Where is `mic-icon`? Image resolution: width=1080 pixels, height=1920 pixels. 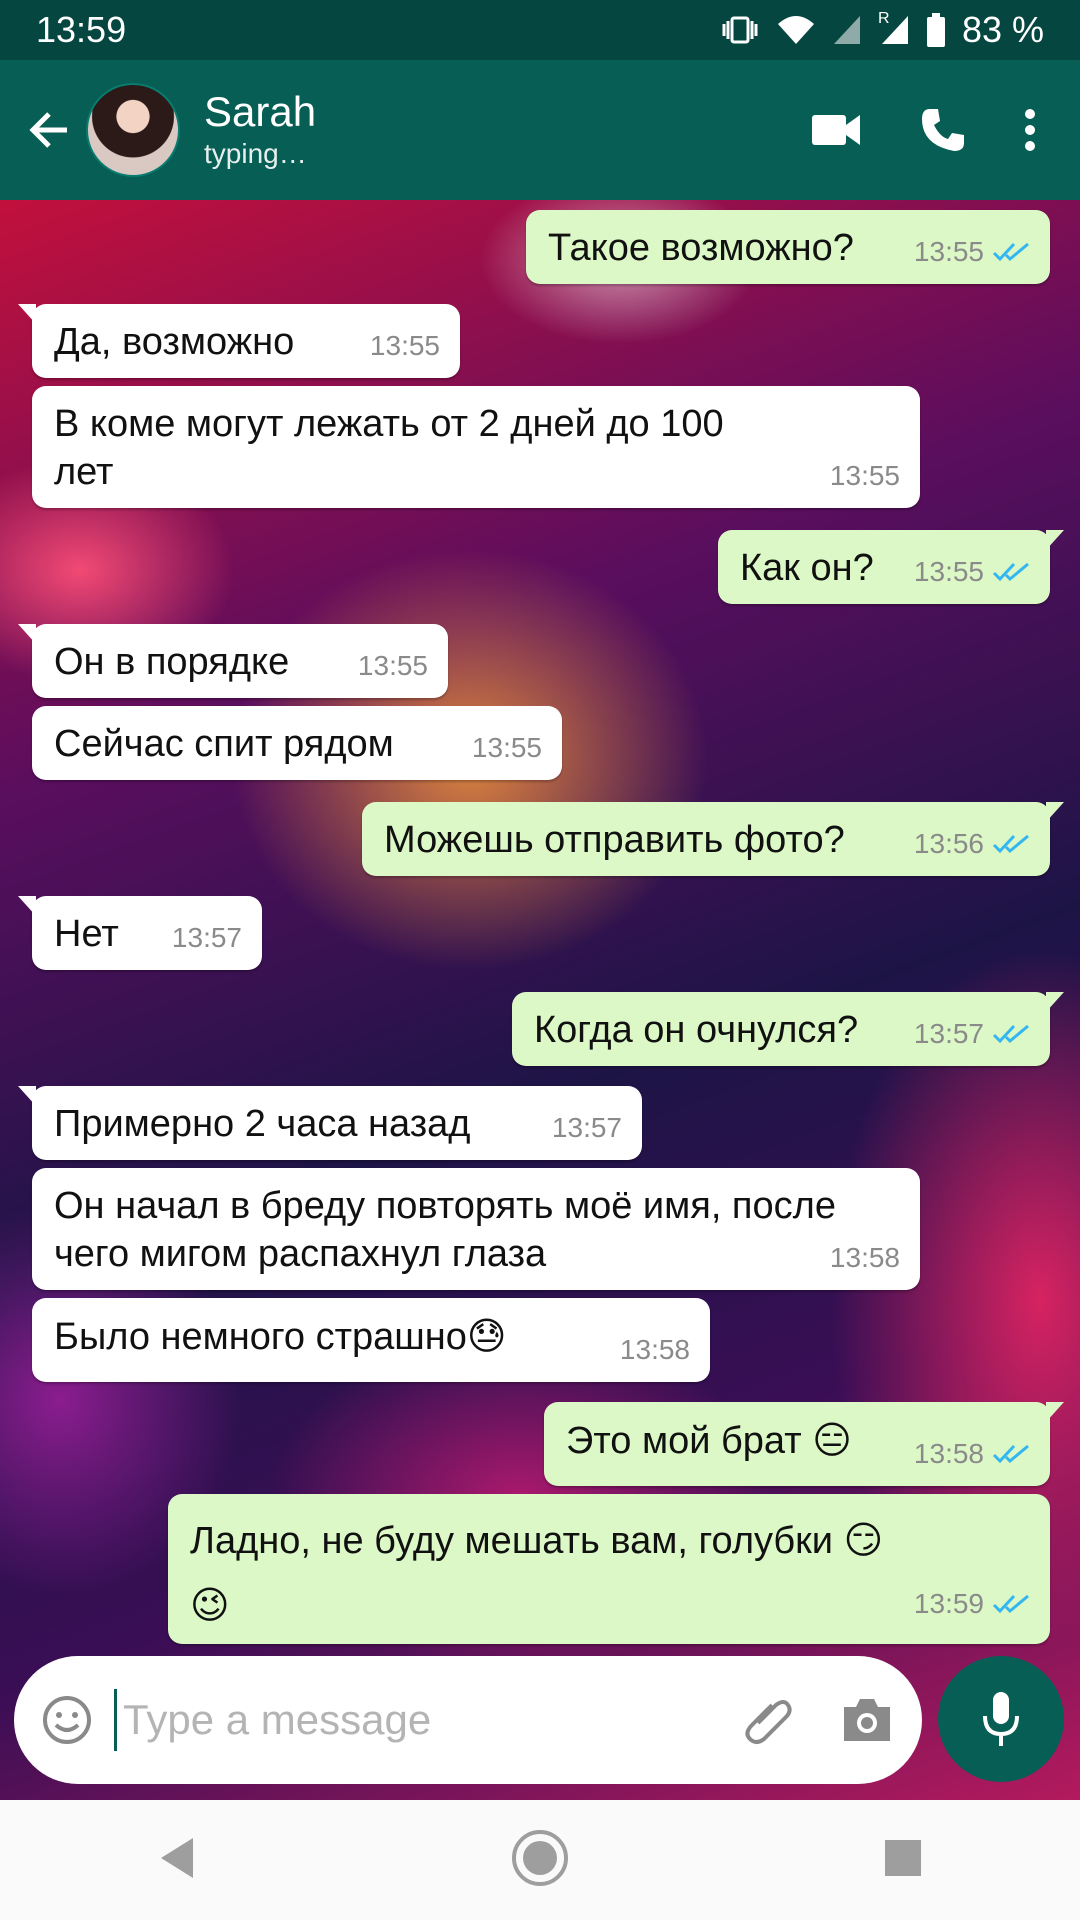 mic-icon is located at coordinates (1001, 1719).